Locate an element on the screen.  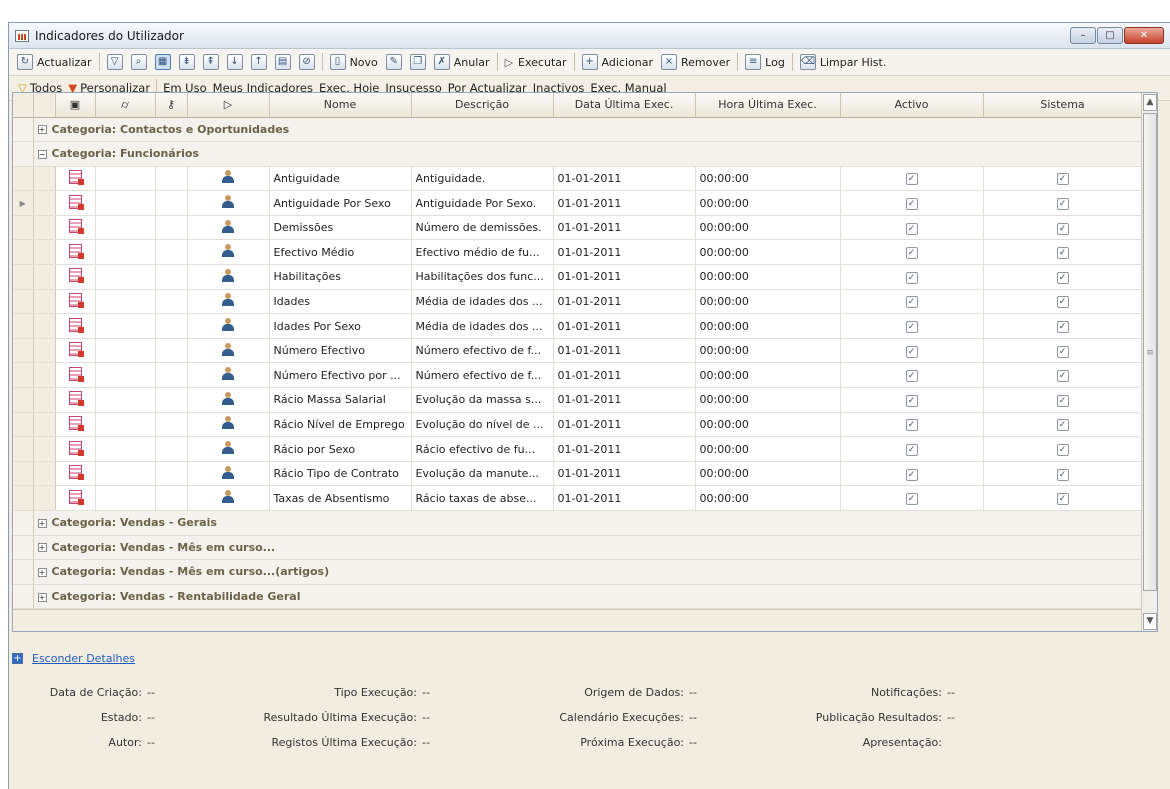
name-cell: Antiguidade is located at coordinates (340, 179).